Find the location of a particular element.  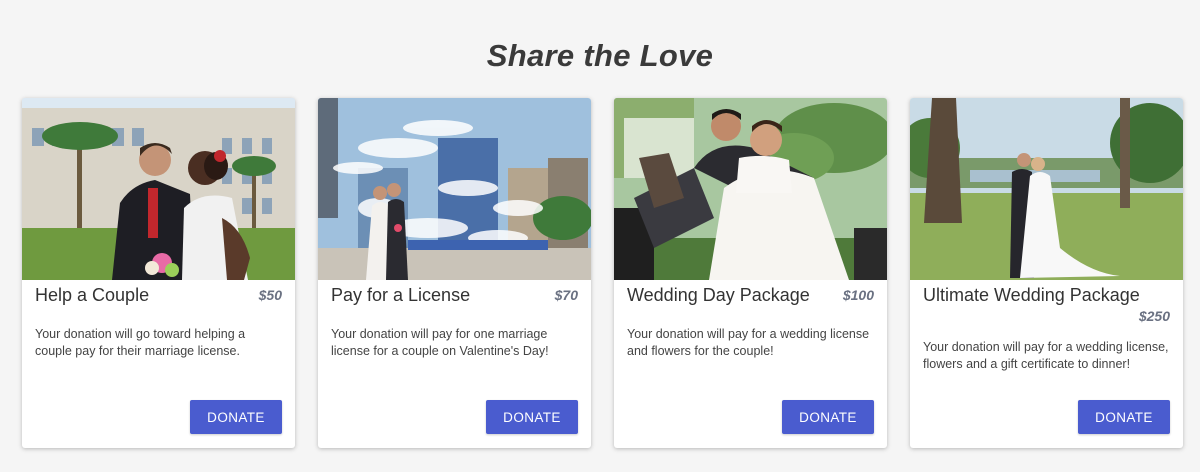

couple-kissing-by-fountain-photo is located at coordinates (454, 189).